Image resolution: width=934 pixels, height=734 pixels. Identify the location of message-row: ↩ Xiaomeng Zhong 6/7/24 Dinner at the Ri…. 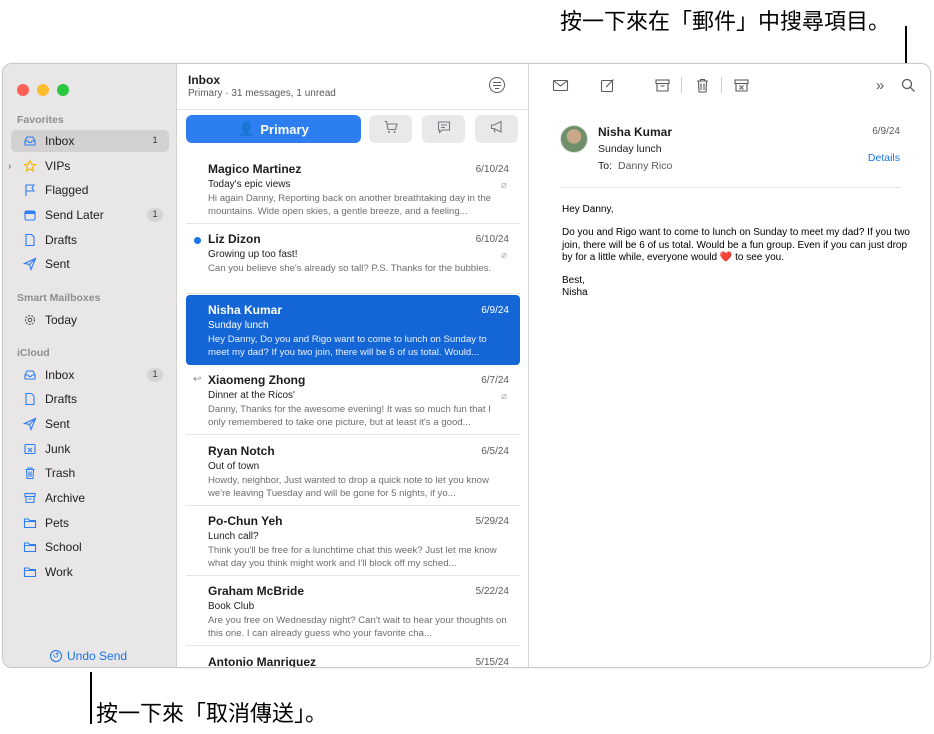
(353, 400).